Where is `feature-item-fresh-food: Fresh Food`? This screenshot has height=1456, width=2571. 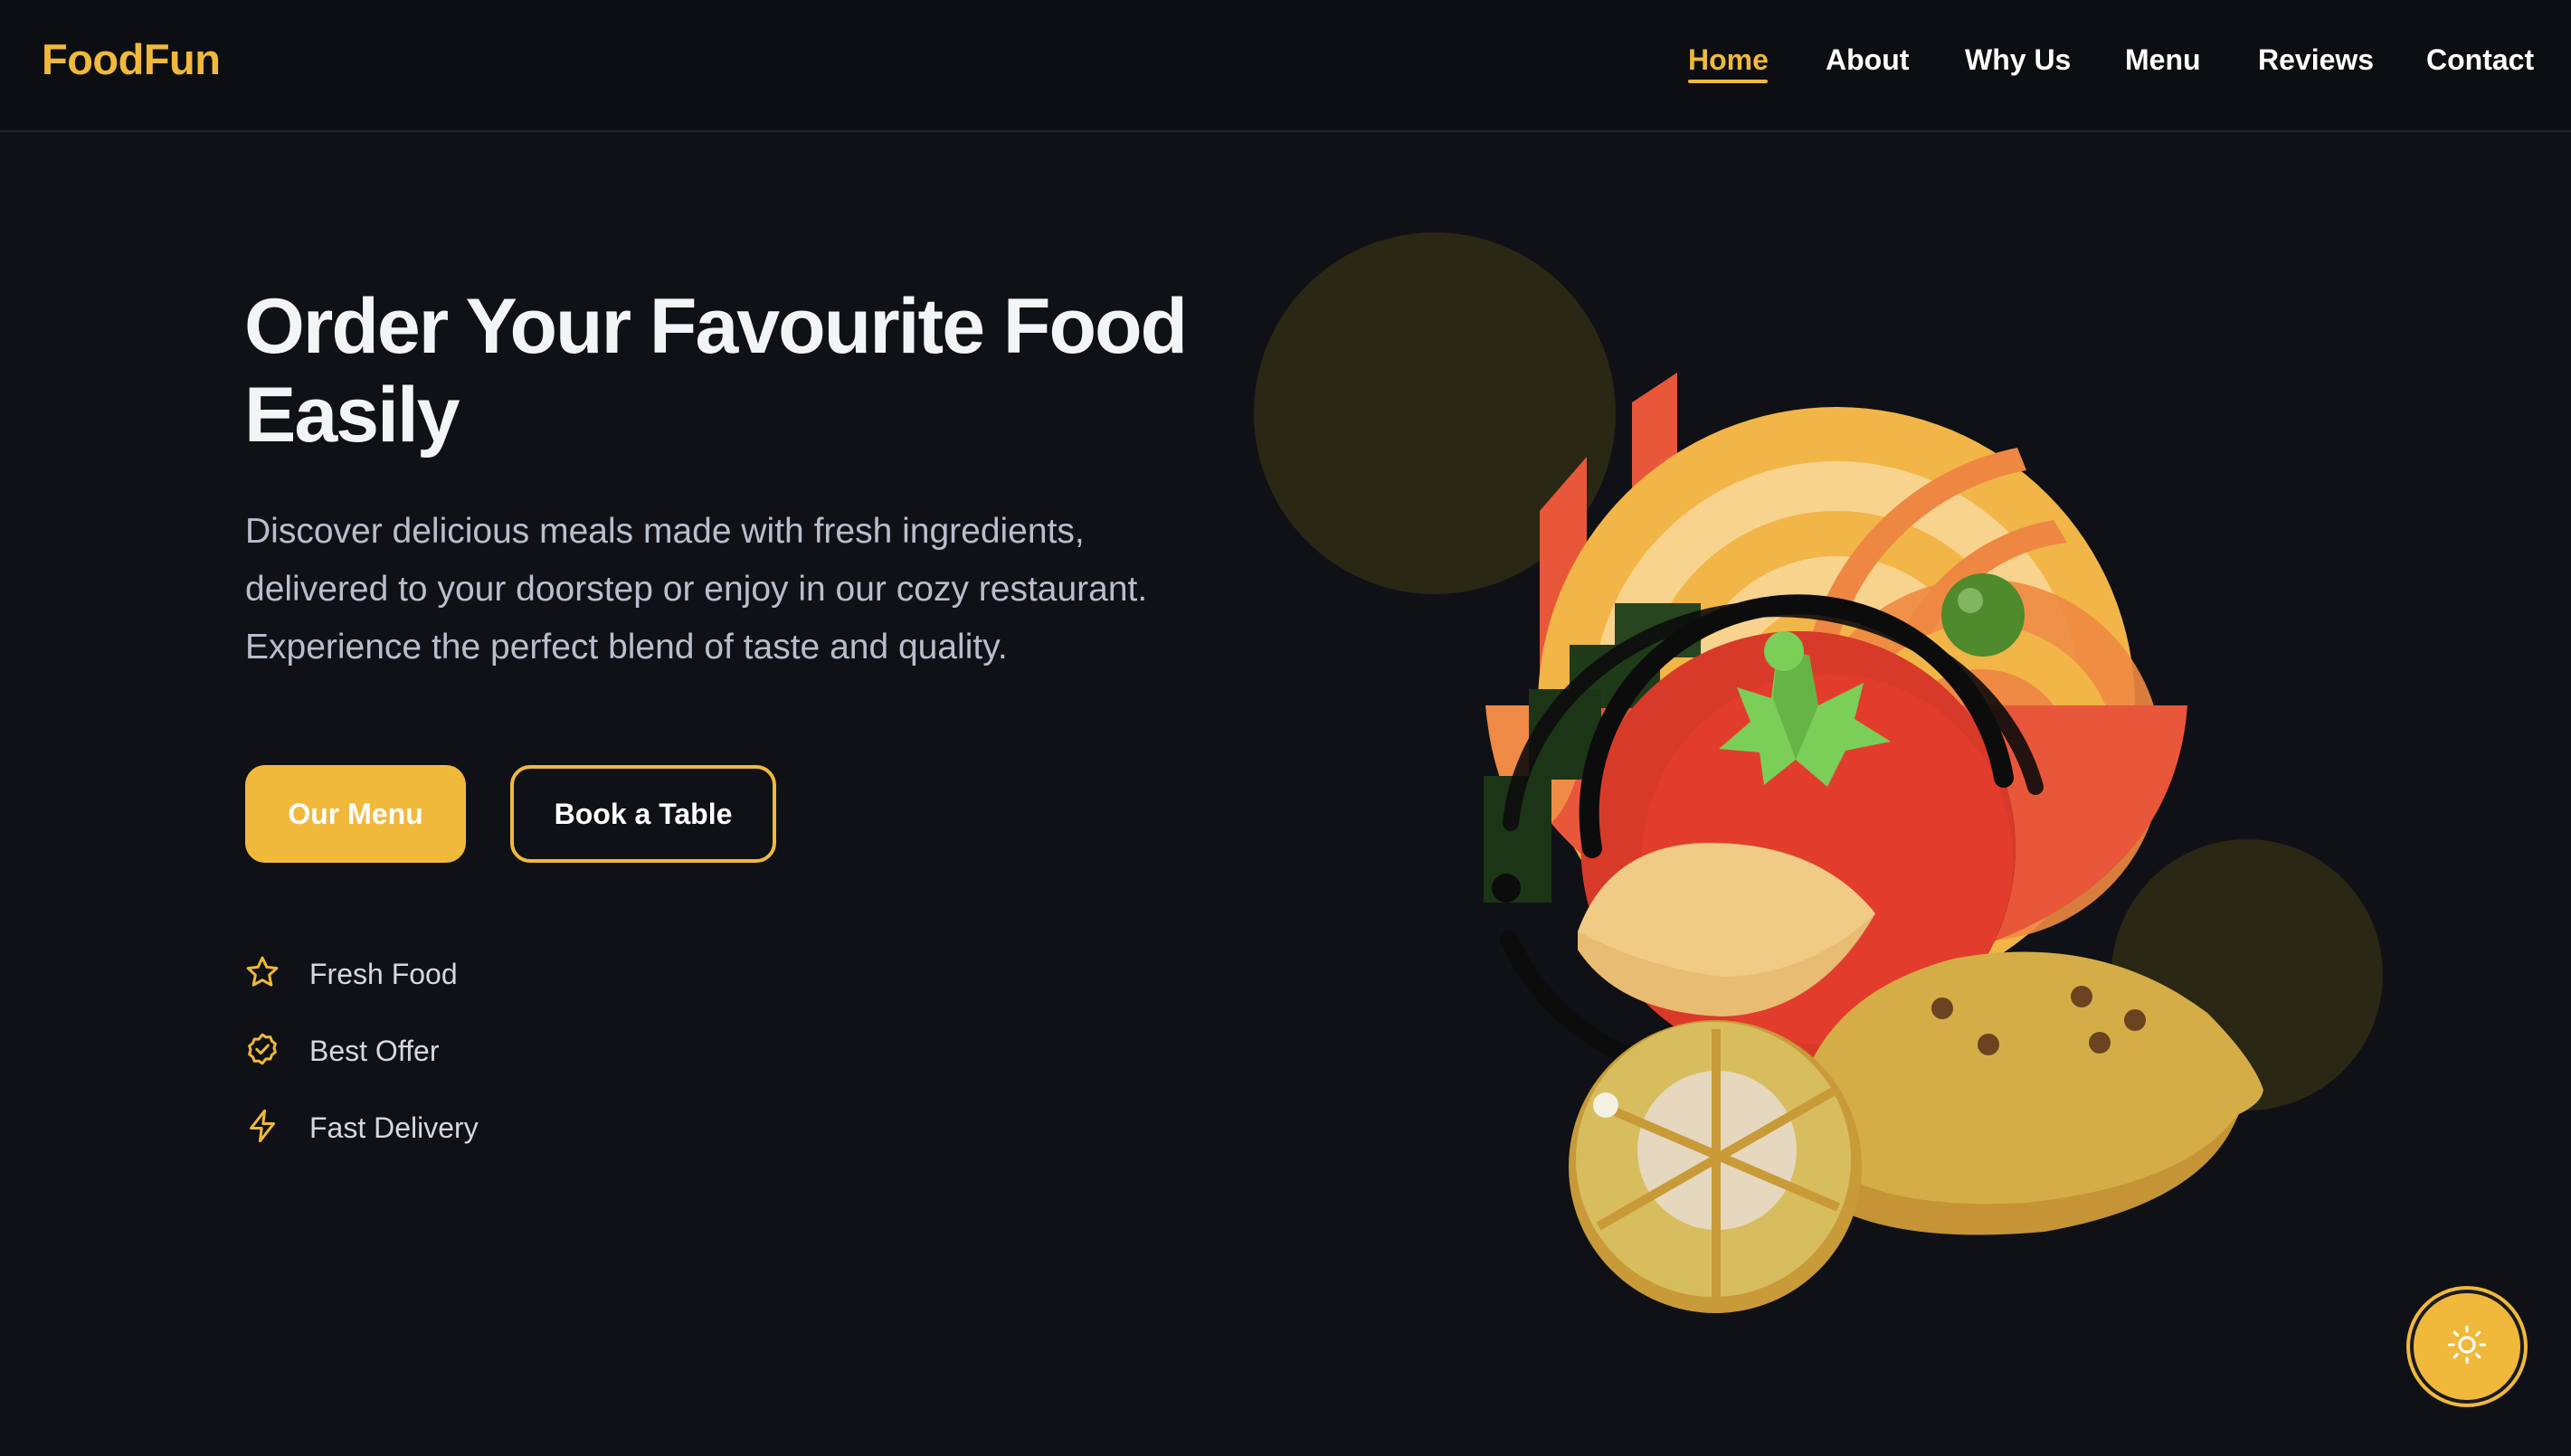 feature-item-fresh-food: Fresh Food is located at coordinates (351, 974).